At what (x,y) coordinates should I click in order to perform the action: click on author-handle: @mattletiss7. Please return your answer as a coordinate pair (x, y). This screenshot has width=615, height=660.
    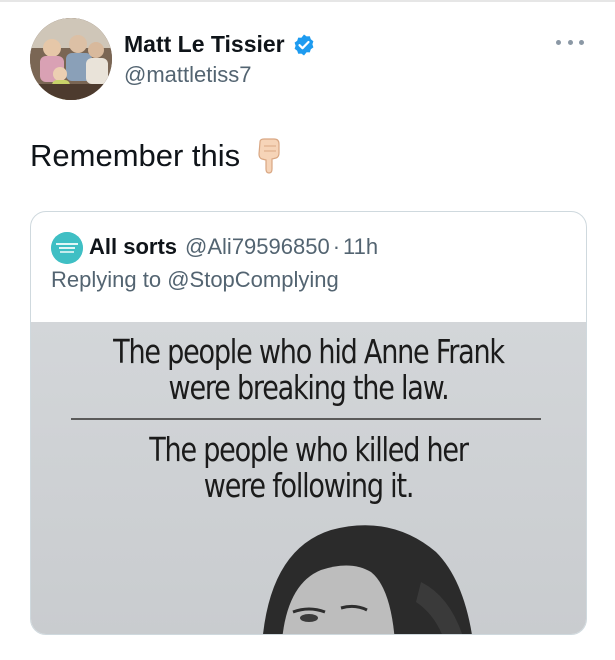
    Looking at the image, I should click on (187, 75).